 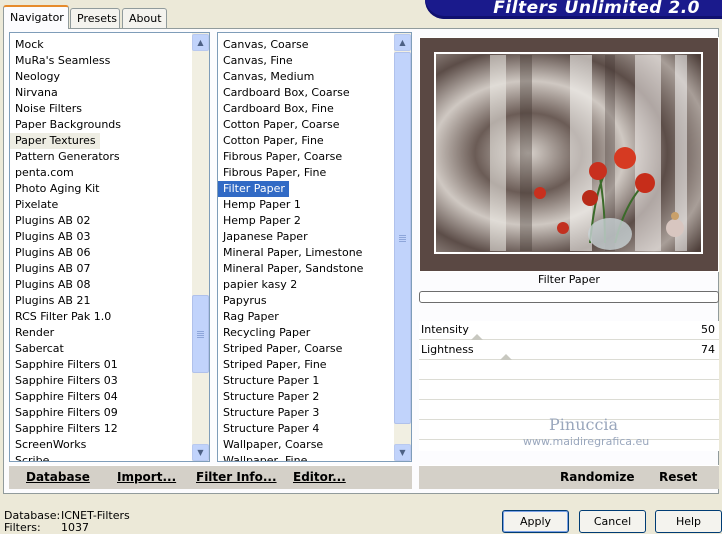 I want to click on list-item: Striped Paper, Fine, so click(x=272, y=365).